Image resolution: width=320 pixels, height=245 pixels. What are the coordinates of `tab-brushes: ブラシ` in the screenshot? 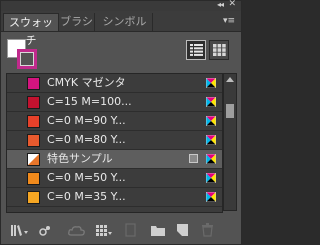 It's located at (77, 22).